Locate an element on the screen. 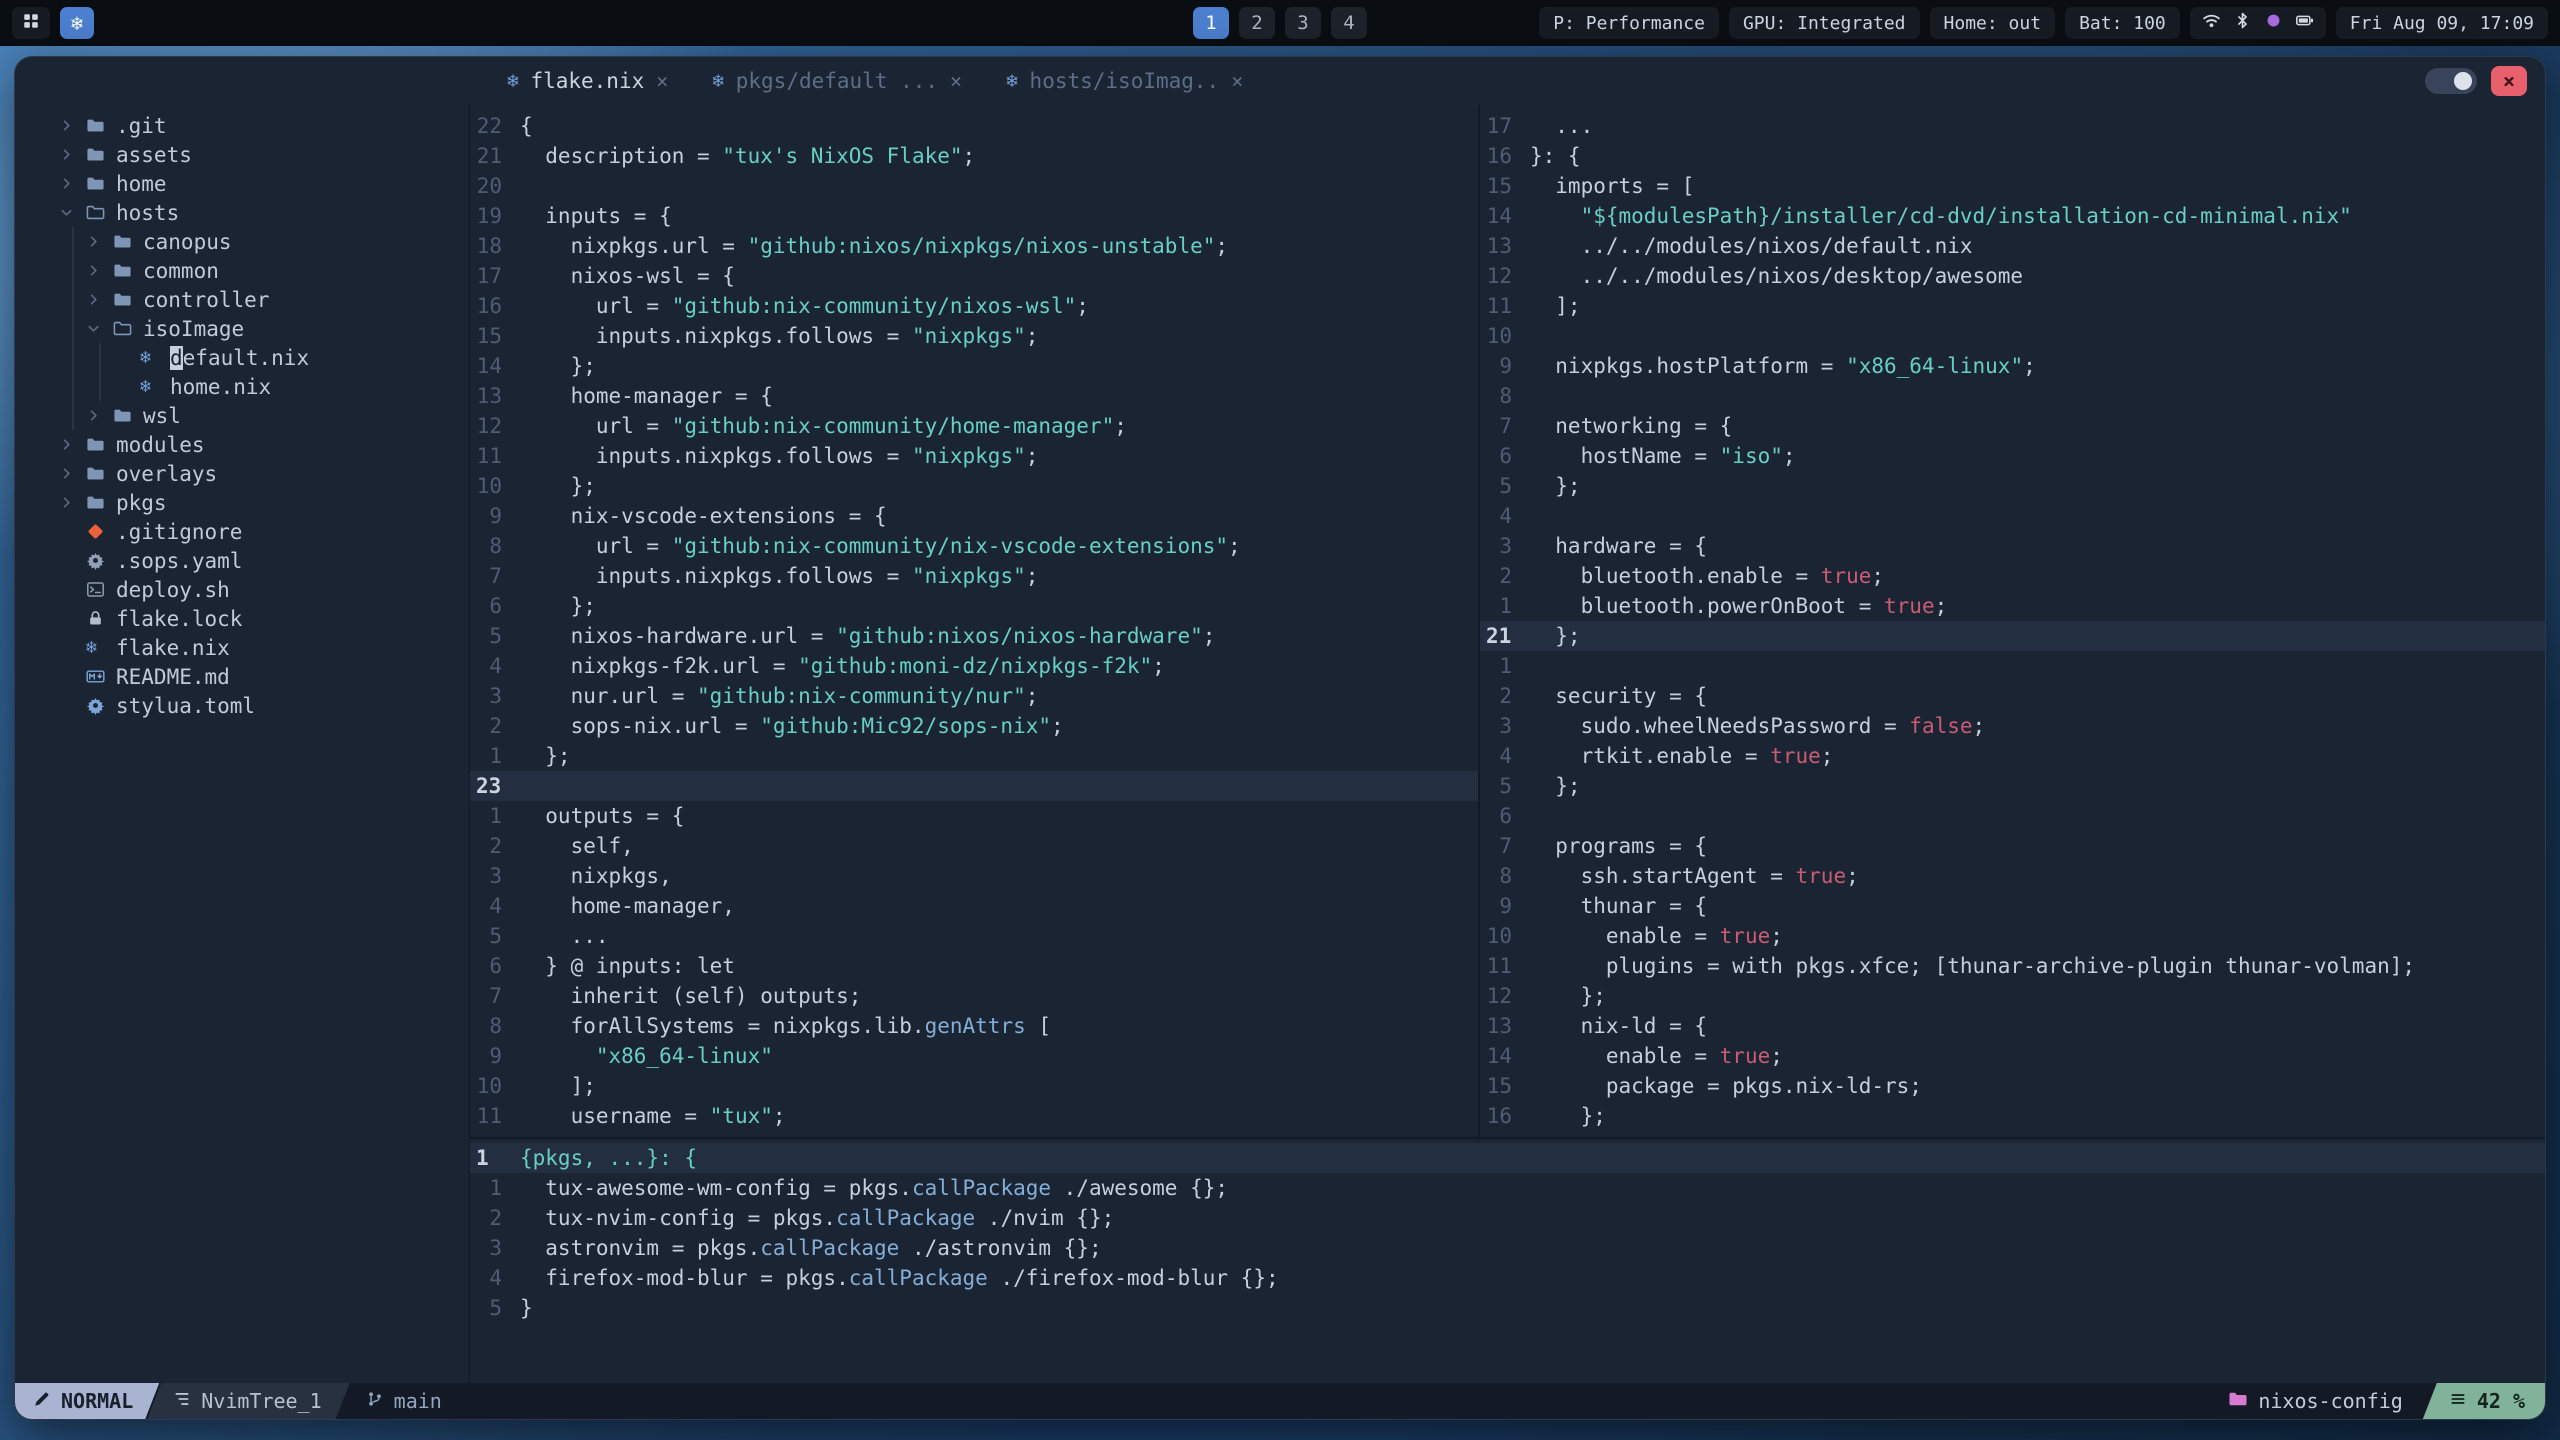  tree-item: pkgs is located at coordinates (242, 502).